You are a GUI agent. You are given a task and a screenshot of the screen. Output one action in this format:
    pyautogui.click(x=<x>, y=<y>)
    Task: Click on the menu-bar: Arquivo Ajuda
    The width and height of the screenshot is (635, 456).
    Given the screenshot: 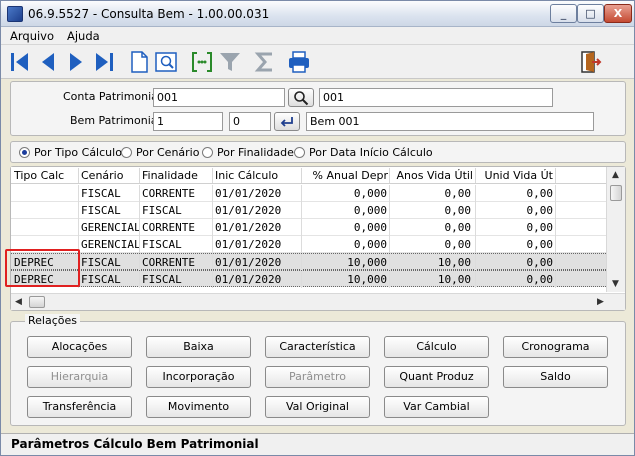 What is the action you would take?
    pyautogui.click(x=317, y=36)
    